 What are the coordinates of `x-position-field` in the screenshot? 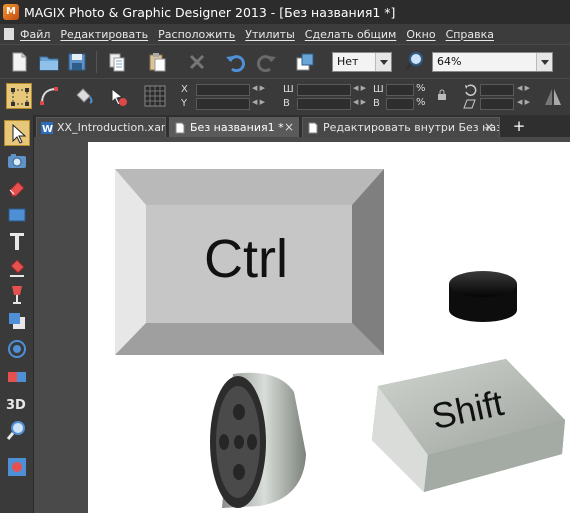 It's located at (223, 90).